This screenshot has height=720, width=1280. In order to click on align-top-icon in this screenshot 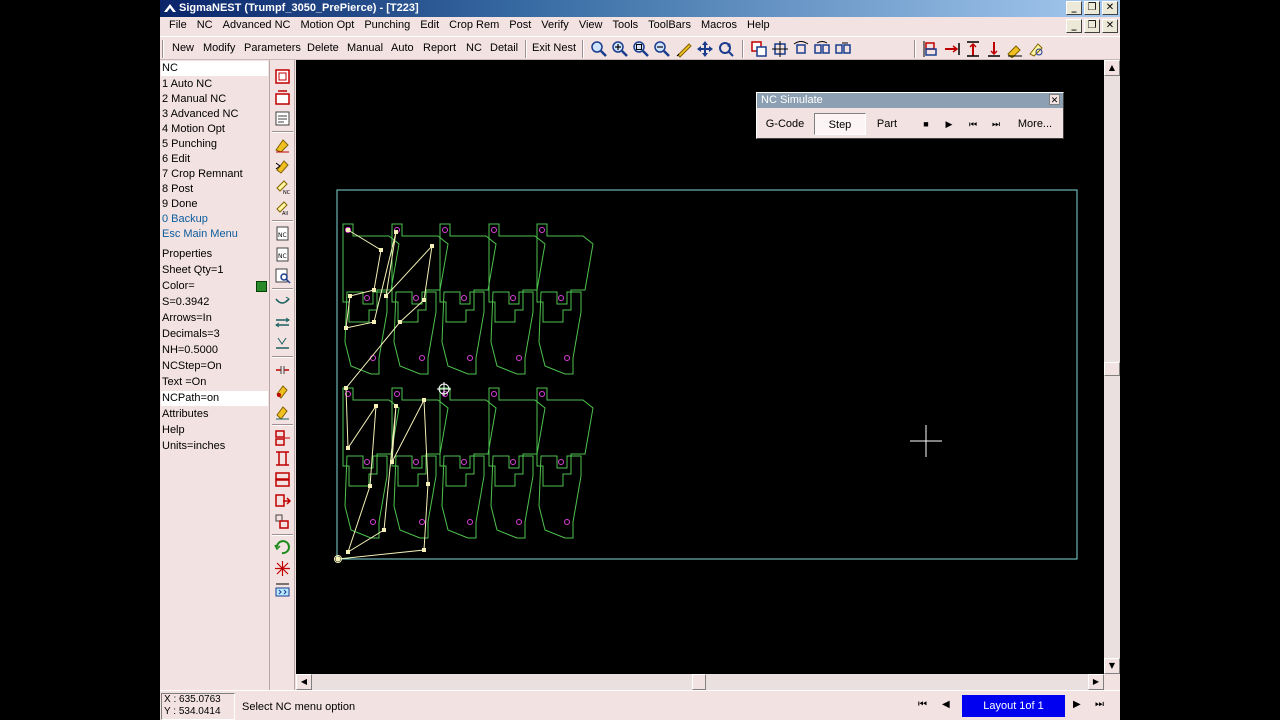, I will do `click(973, 49)`.